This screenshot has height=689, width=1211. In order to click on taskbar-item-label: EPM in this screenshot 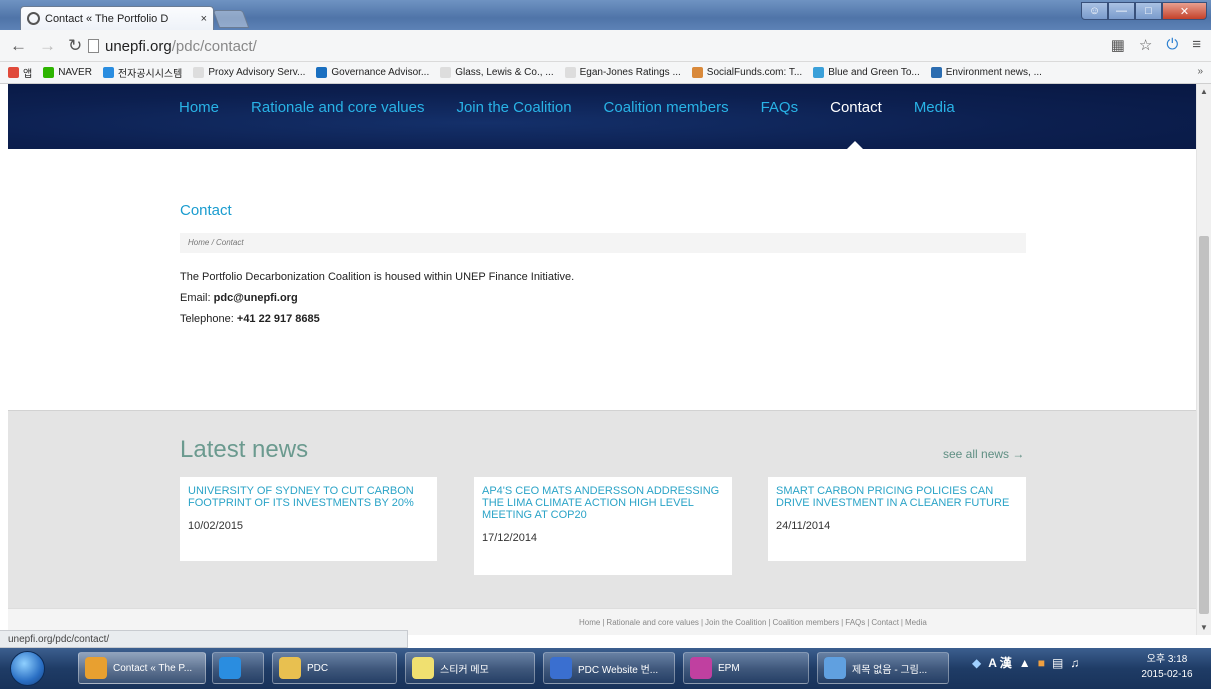, I will do `click(729, 668)`.